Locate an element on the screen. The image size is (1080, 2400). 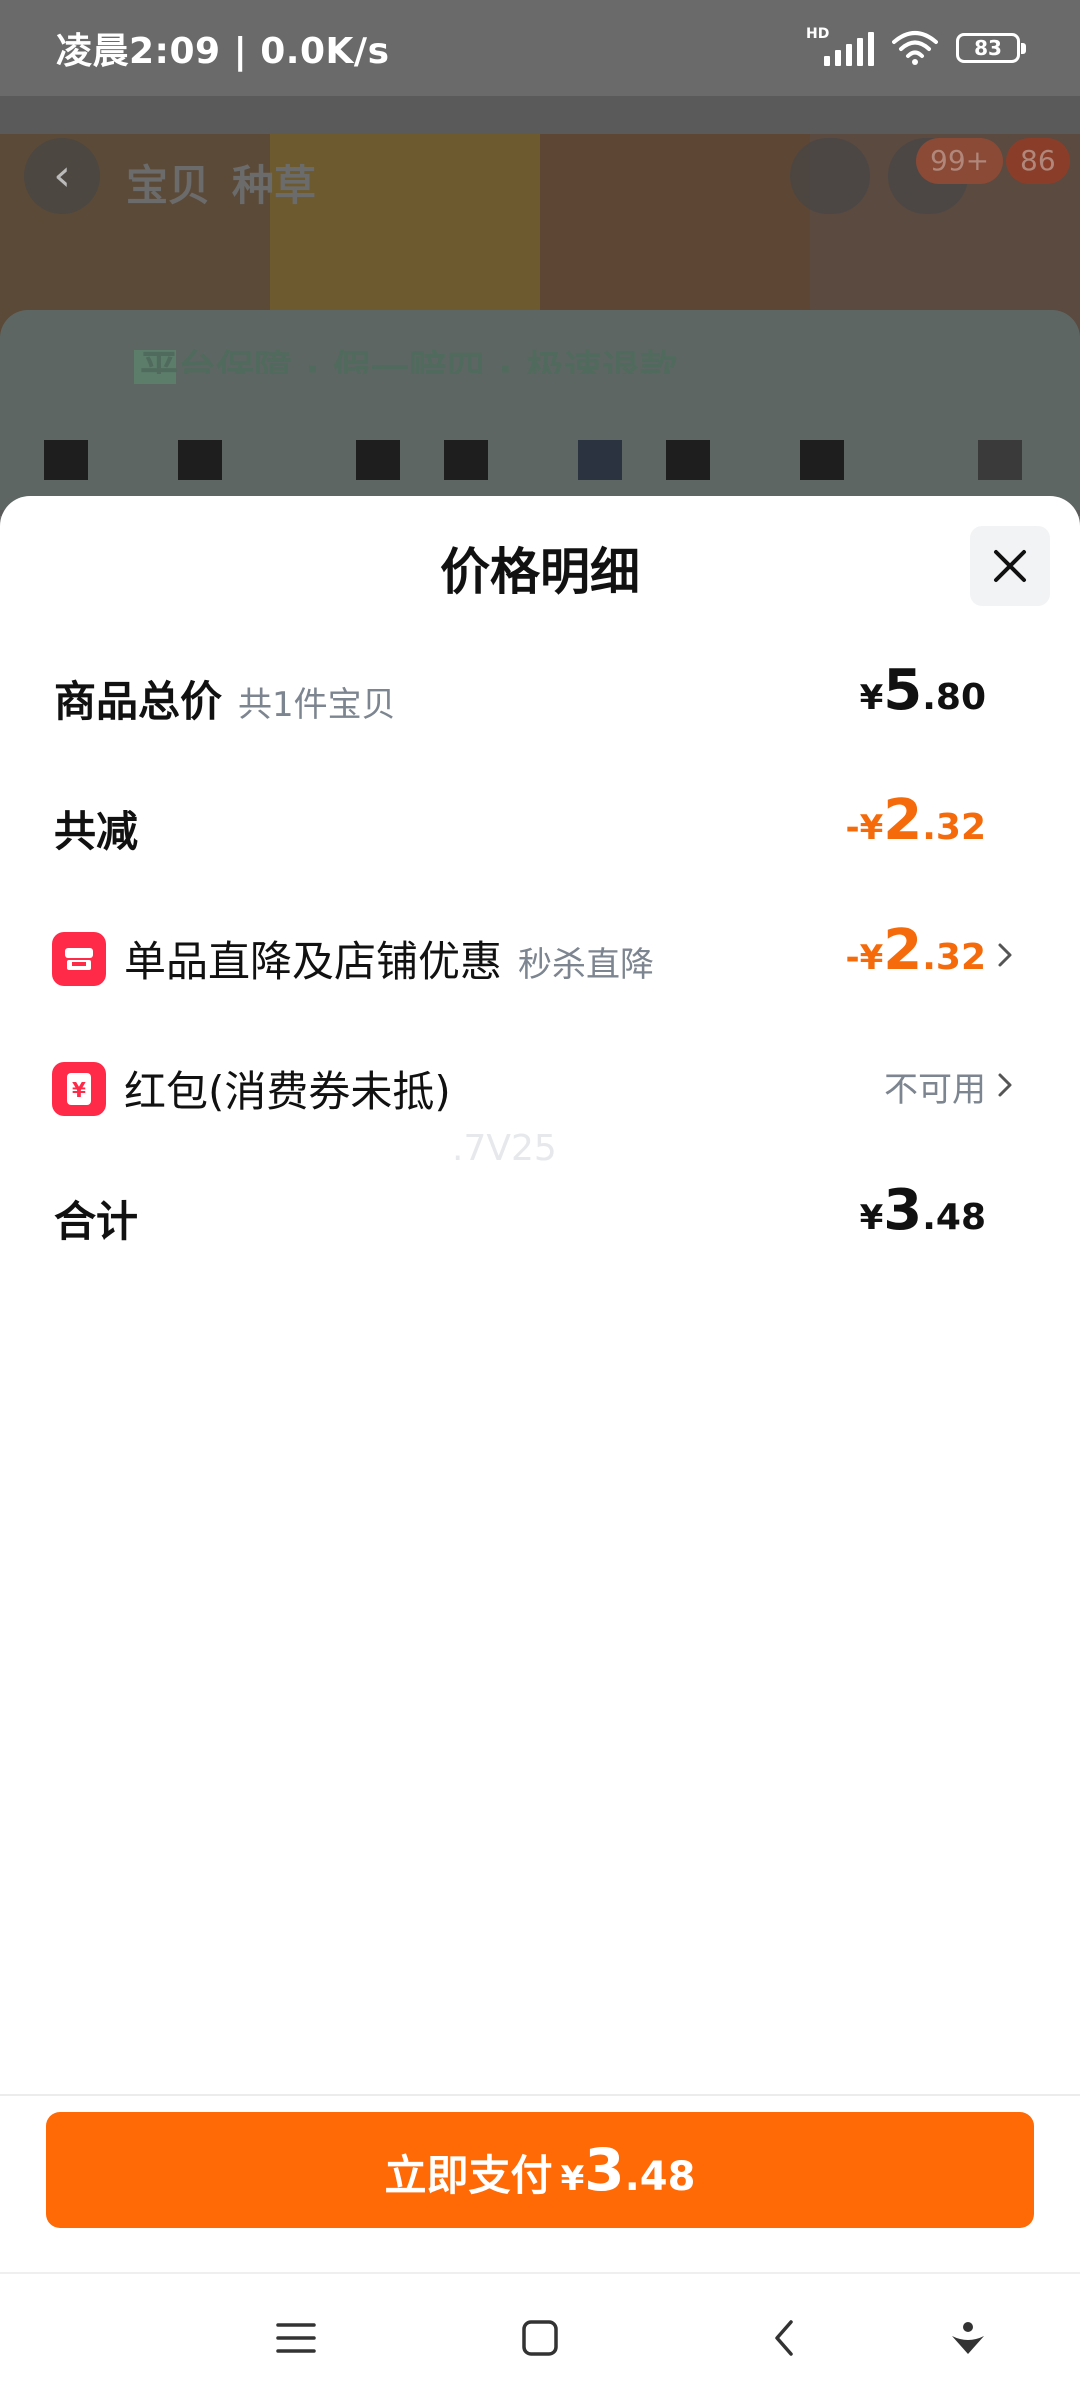
pay-area: 立即支付 ¥3.48 is located at coordinates (540, 2184).